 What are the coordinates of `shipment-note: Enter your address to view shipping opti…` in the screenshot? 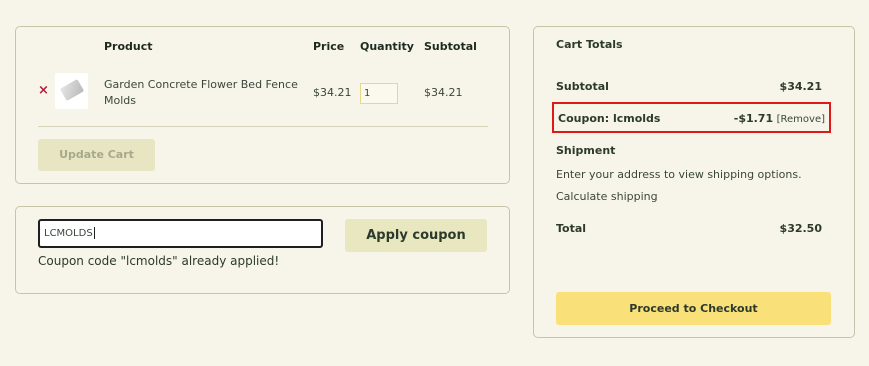 It's located at (679, 174).